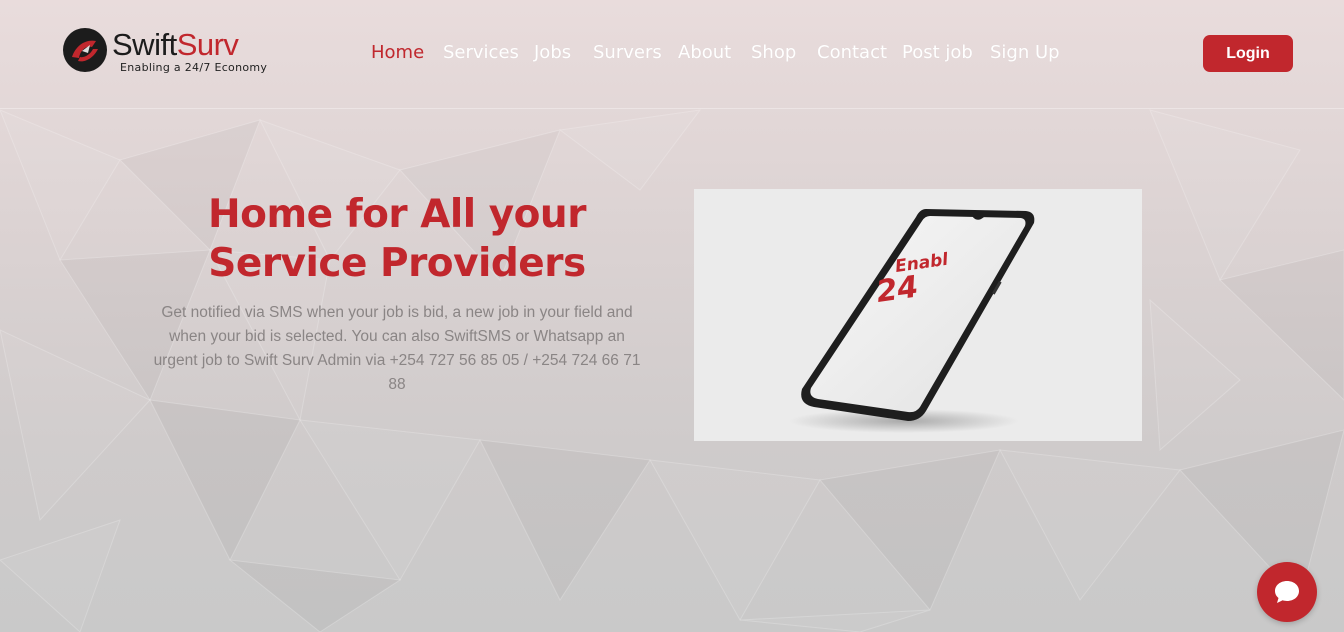 This screenshot has width=1344, height=632. I want to click on brand-logo: SwiftSurv Enabling a 24/7 Economy, so click(164, 52).